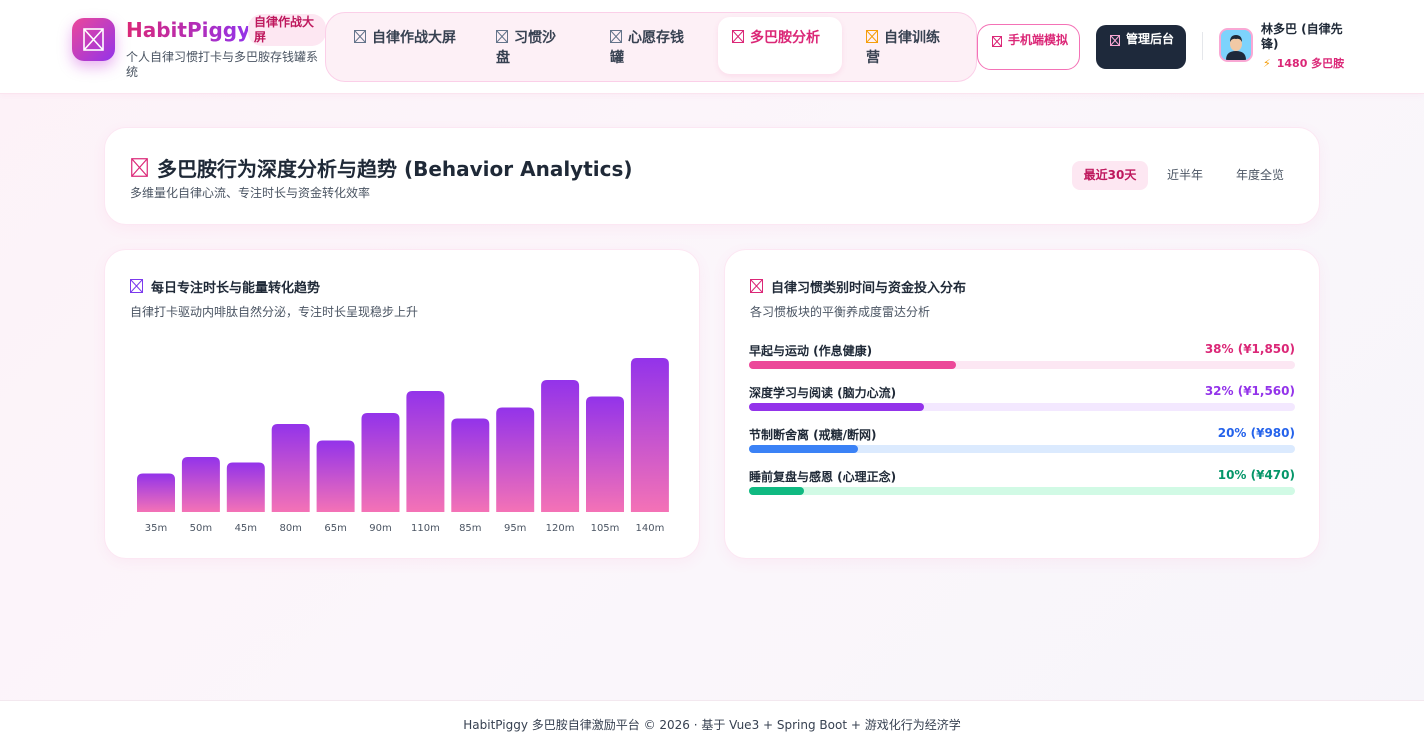 Image resolution: width=1424 pixels, height=749 pixels. I want to click on mobile-preview-button: 手机端模拟, so click(1028, 47).